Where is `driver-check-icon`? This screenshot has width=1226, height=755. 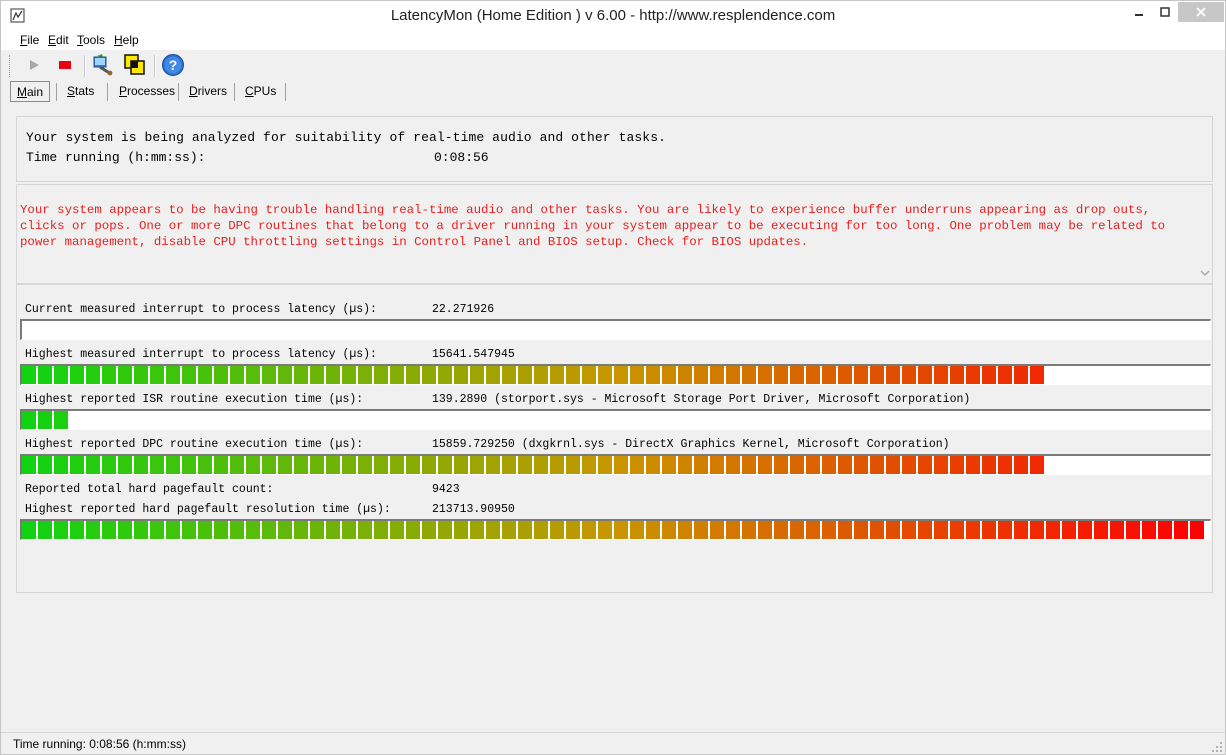
driver-check-icon is located at coordinates (103, 66).